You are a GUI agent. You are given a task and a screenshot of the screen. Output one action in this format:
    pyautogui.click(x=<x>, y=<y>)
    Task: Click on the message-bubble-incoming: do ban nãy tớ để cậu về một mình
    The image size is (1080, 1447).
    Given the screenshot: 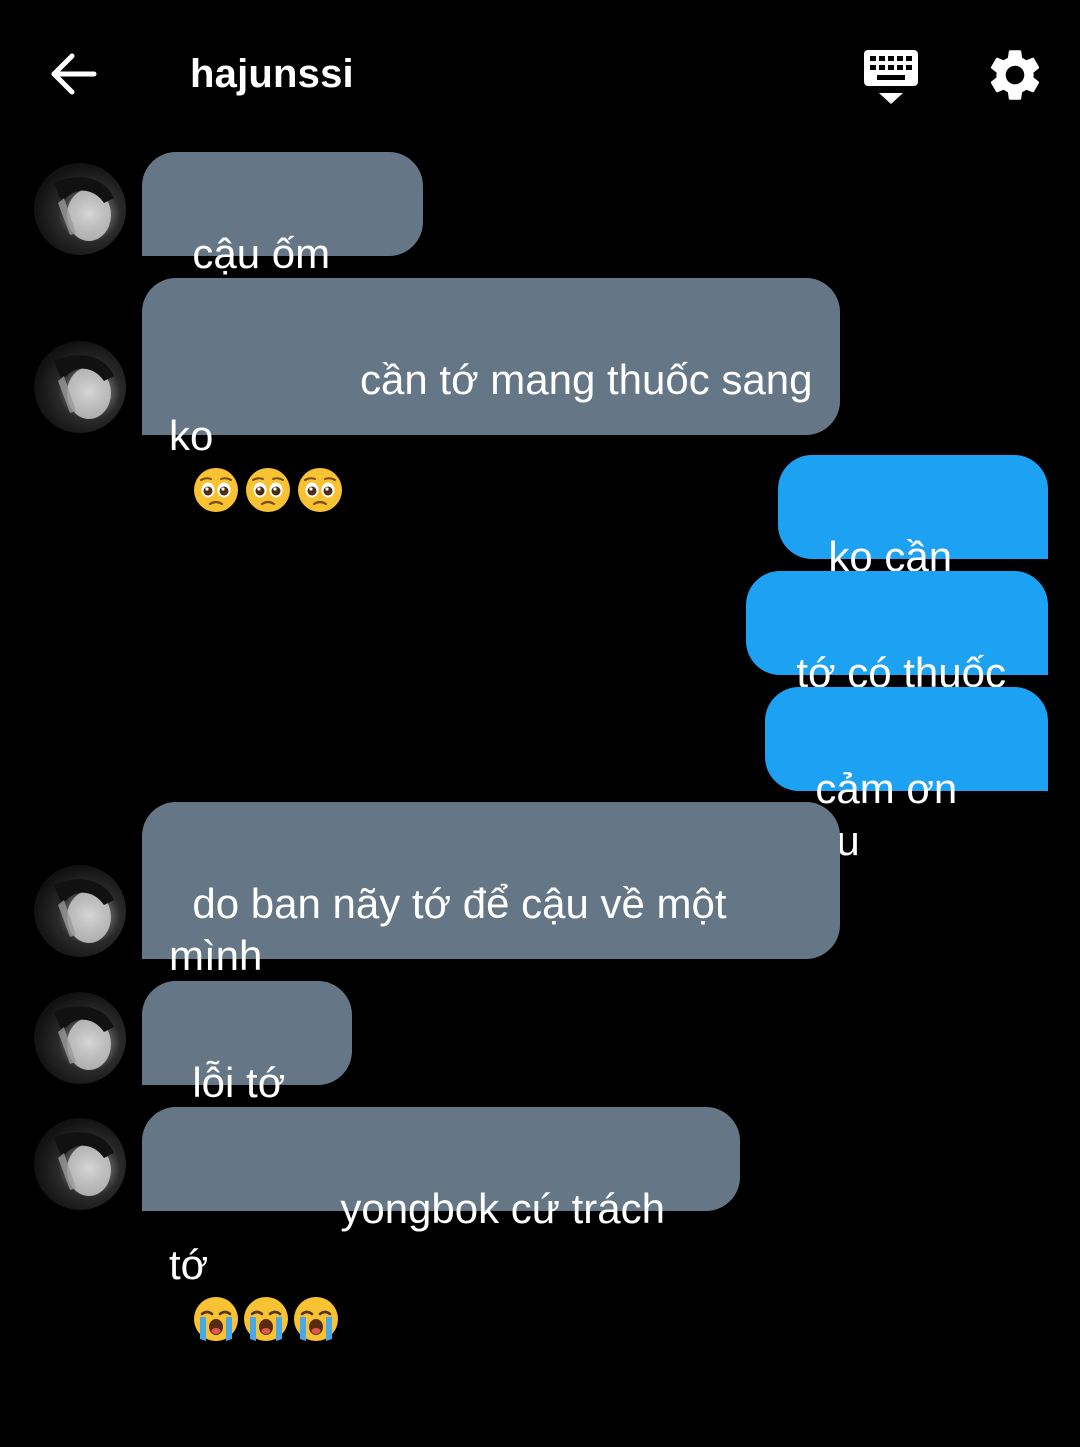 What is the action you would take?
    pyautogui.click(x=491, y=890)
    